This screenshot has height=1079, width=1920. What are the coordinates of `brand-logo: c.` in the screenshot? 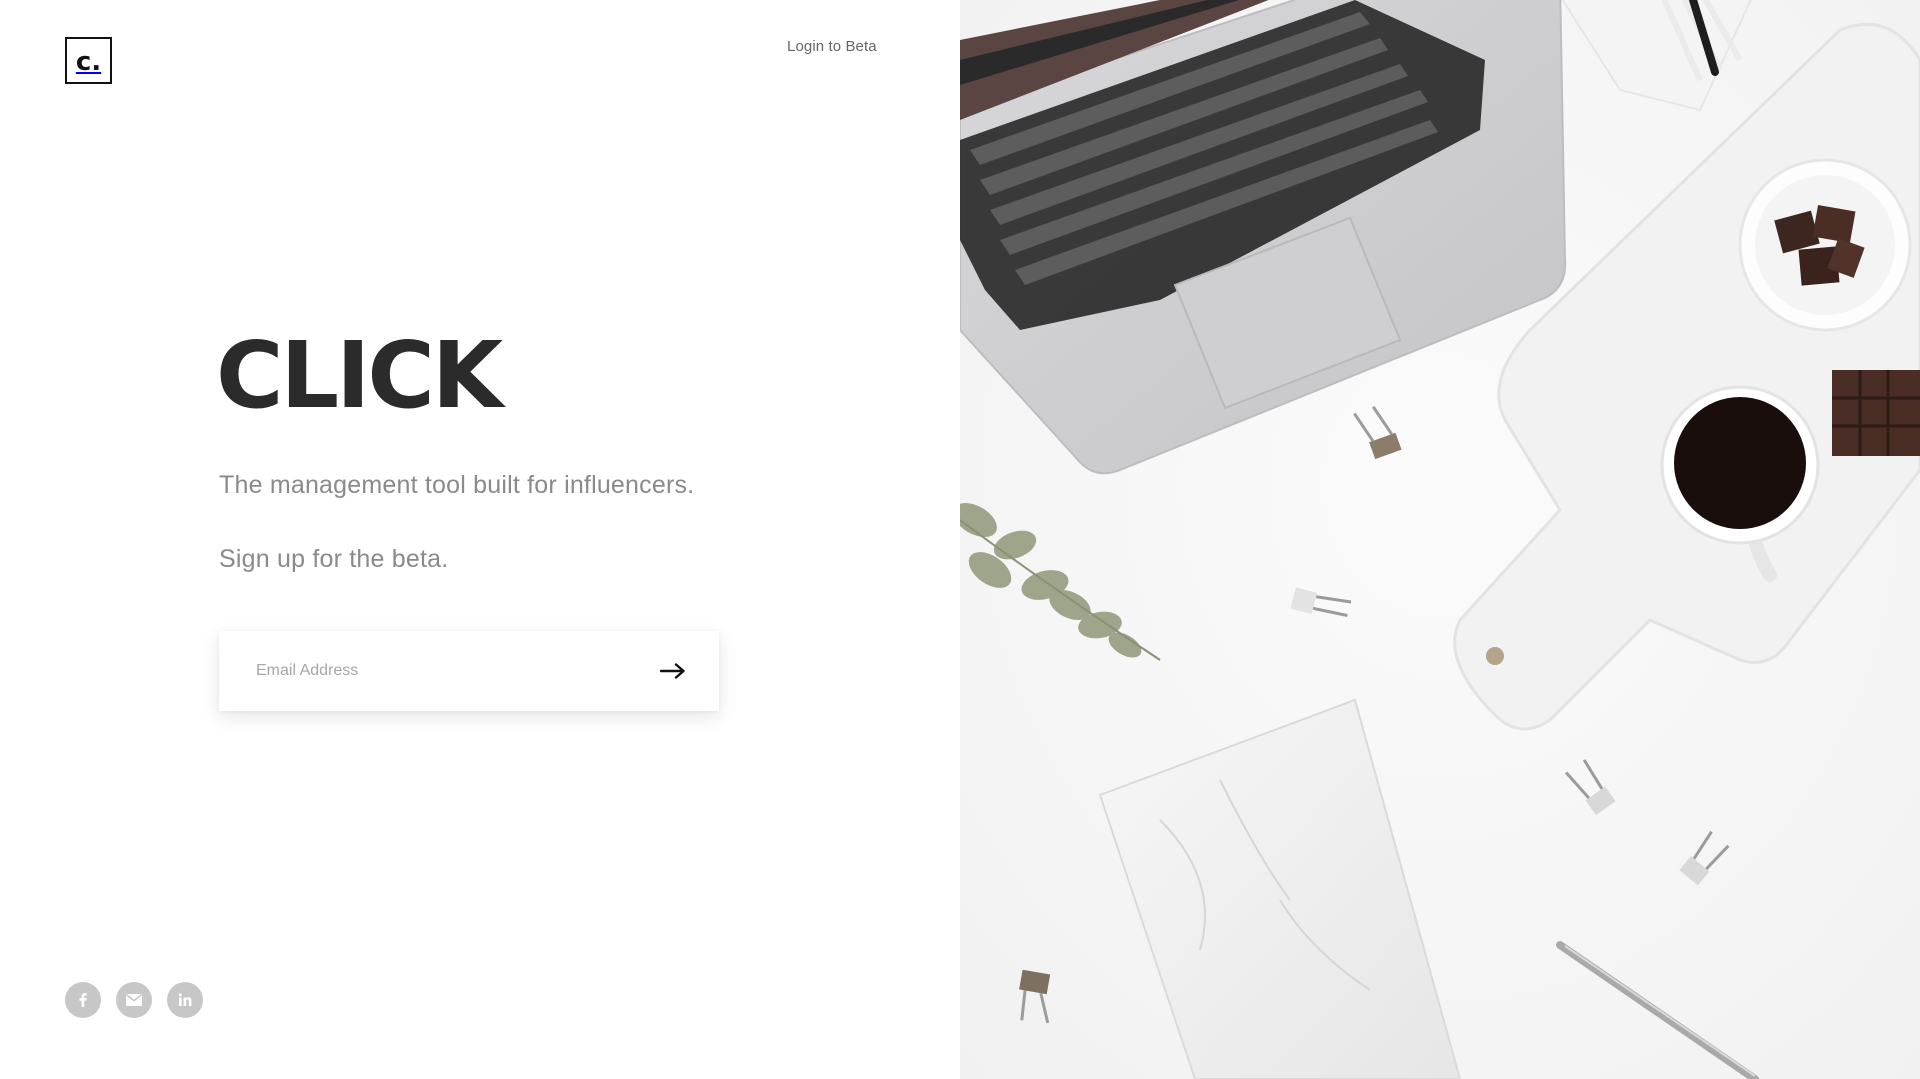 It's located at (88, 60).